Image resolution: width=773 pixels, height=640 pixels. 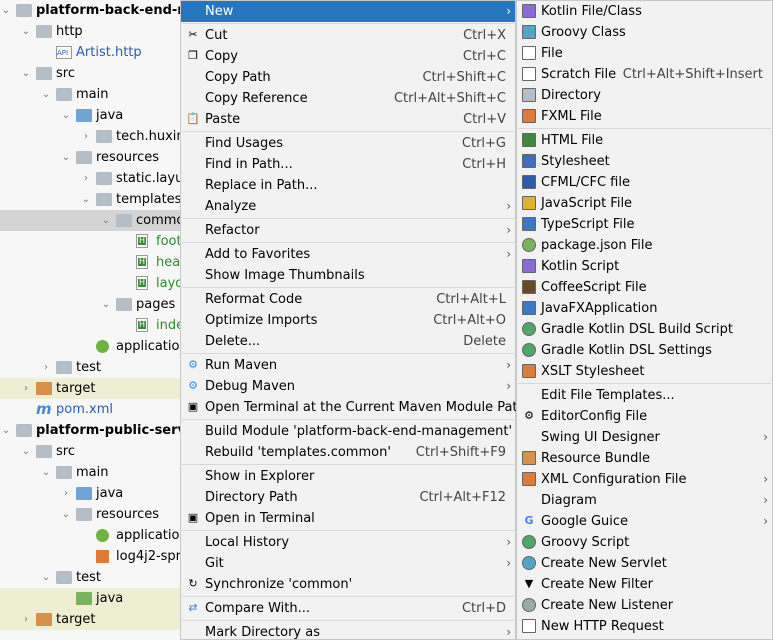 I want to click on tree-node: m pom.xml, so click(x=91, y=409).